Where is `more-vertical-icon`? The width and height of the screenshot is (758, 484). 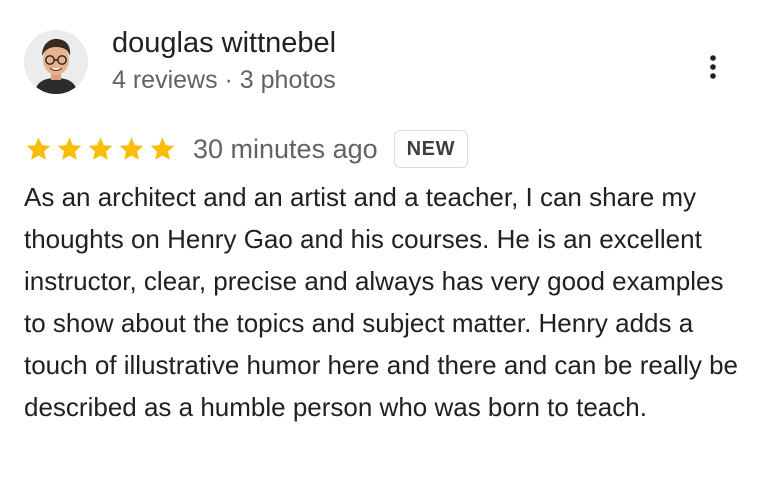 more-vertical-icon is located at coordinates (713, 67).